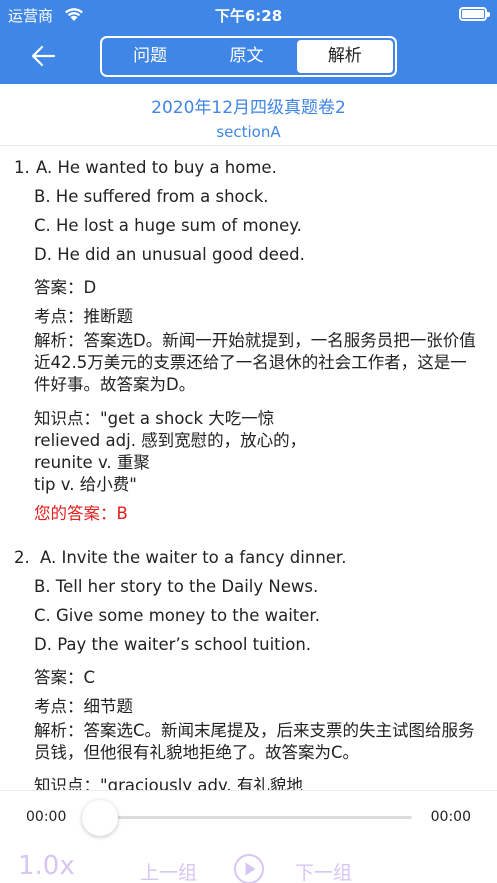  I want to click on previous-group-button: 上一组, so click(168, 870).